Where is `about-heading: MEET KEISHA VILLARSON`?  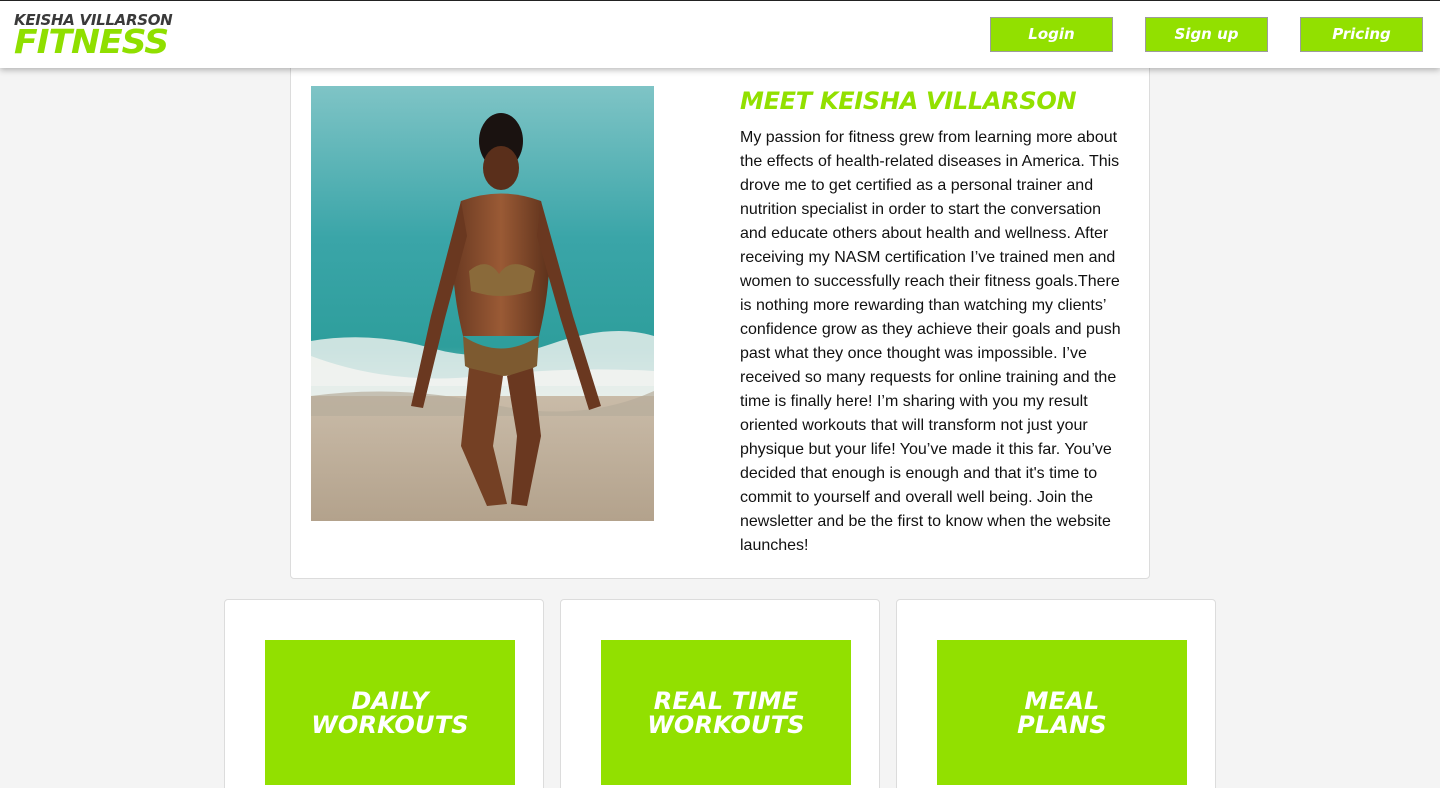 about-heading: MEET KEISHA VILLARSON is located at coordinates (908, 101).